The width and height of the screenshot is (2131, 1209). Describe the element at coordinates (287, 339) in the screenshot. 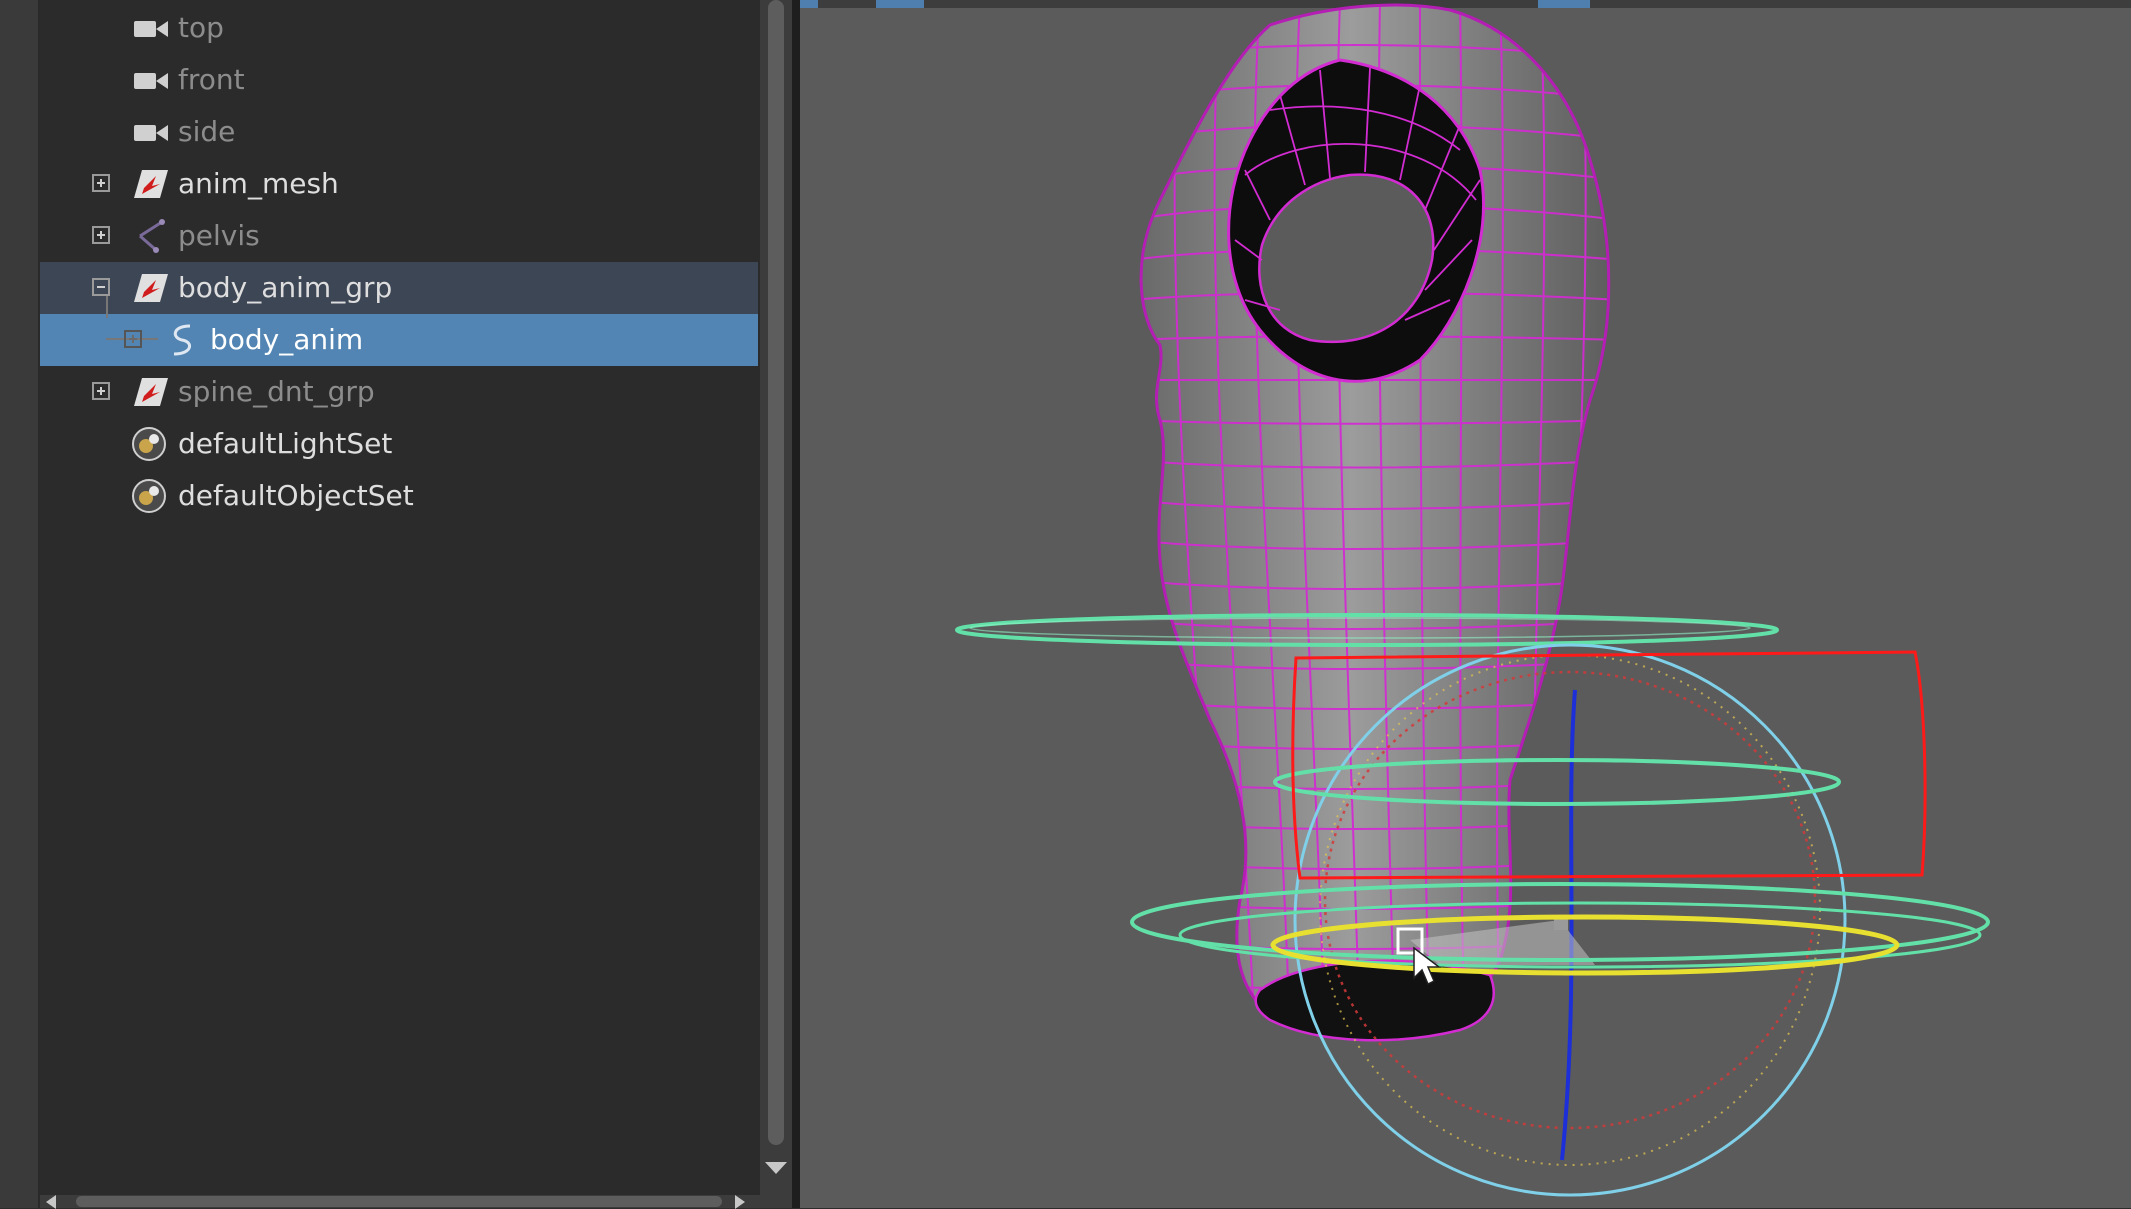

I see `outliner-item-label: body_anim` at that location.